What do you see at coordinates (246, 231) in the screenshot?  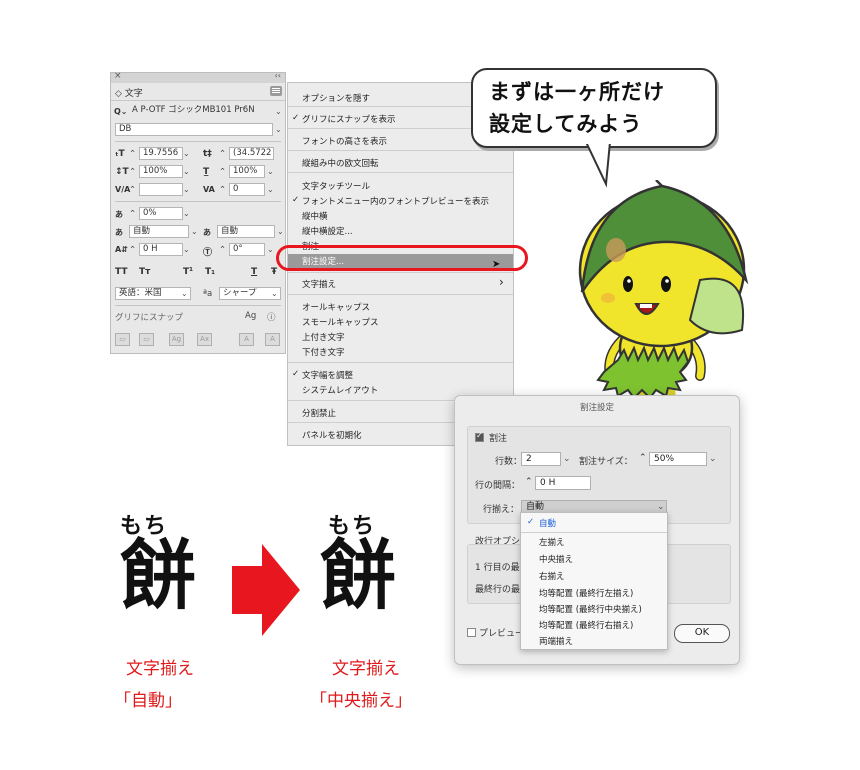 I see `aki-right-field: 自動` at bounding box center [246, 231].